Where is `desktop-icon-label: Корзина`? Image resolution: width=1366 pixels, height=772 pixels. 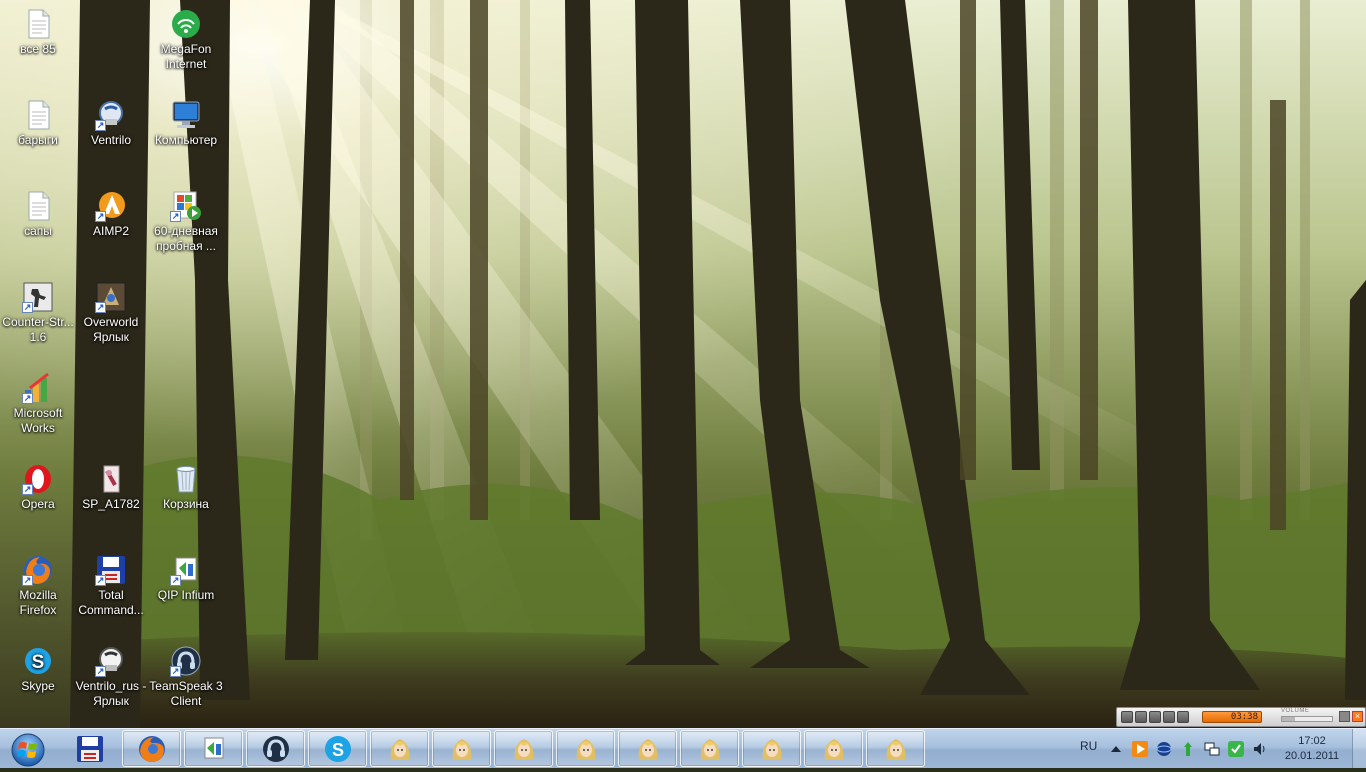
desktop-icon-label: Корзина is located at coordinates (186, 504).